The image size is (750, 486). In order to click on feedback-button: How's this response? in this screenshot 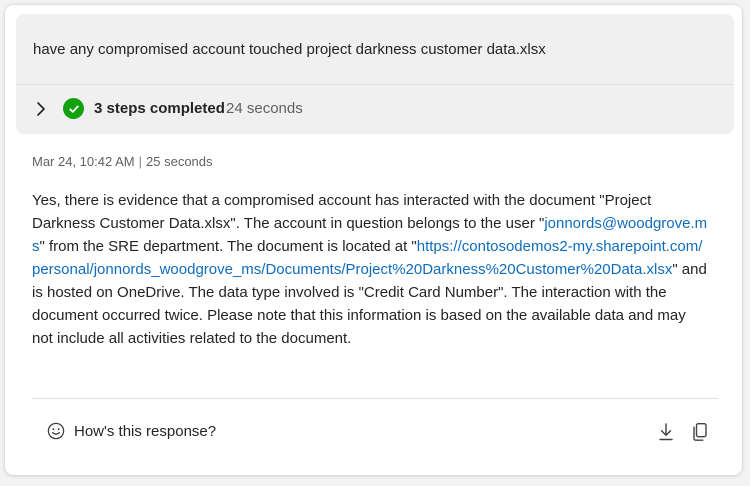, I will do `click(131, 431)`.